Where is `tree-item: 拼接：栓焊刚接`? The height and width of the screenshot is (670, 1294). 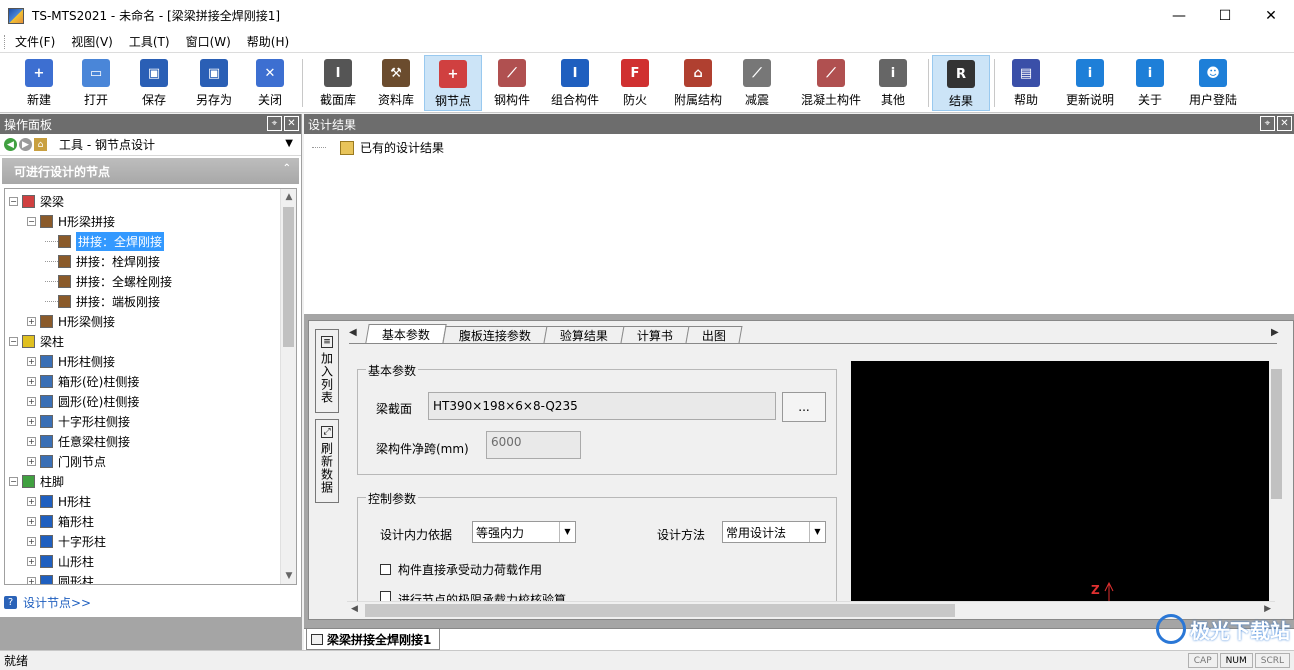
tree-item: 拼接：栓焊刚接 is located at coordinates (102, 261).